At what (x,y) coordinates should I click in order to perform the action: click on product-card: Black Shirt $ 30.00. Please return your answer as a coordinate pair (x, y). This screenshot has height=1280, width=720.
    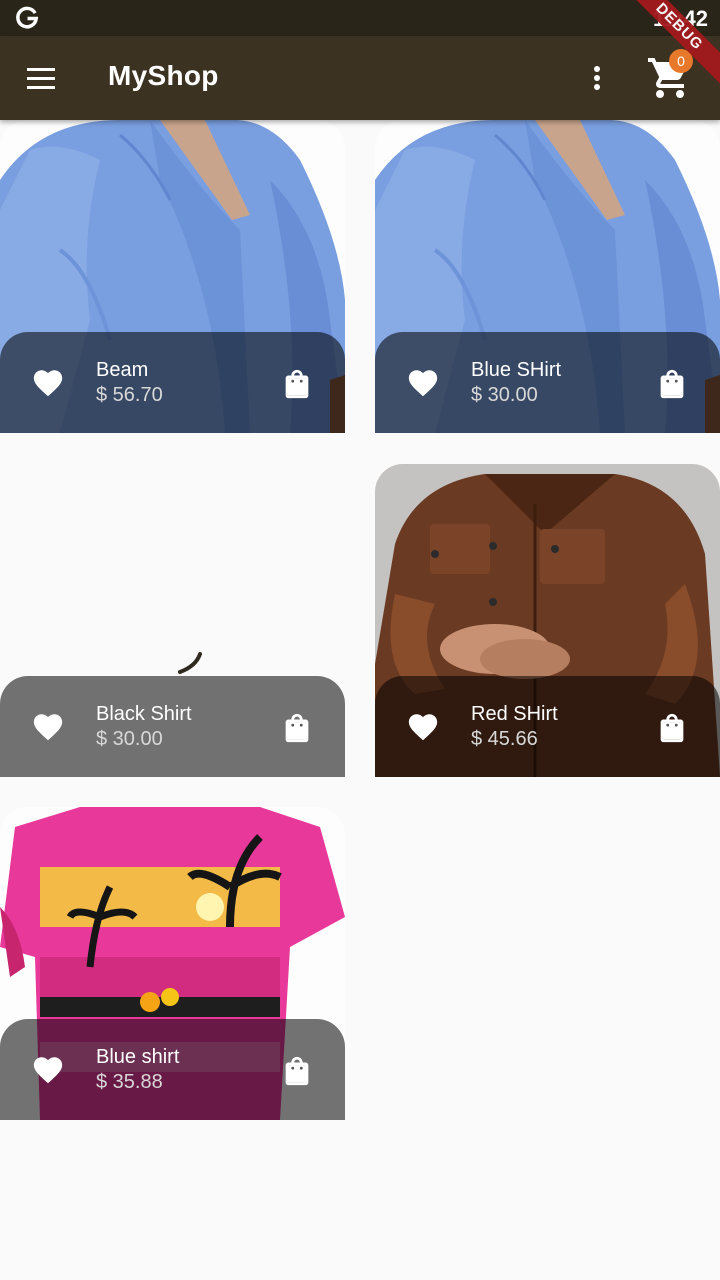
    Looking at the image, I should click on (172, 620).